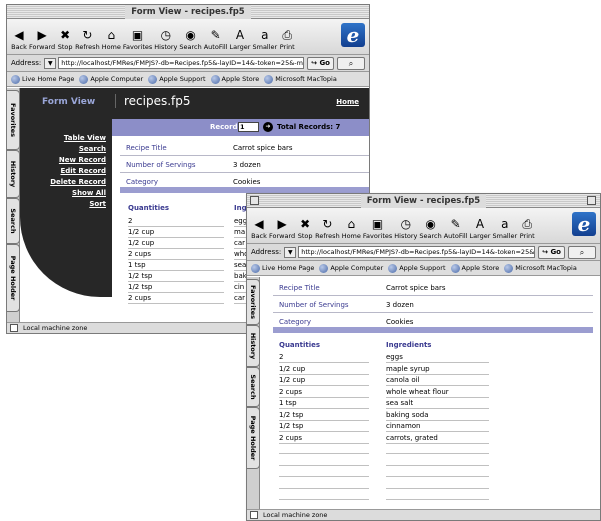  What do you see at coordinates (188, 12) in the screenshot?
I see `back-window-titlebar: Form View - recipes.fp5` at bounding box center [188, 12].